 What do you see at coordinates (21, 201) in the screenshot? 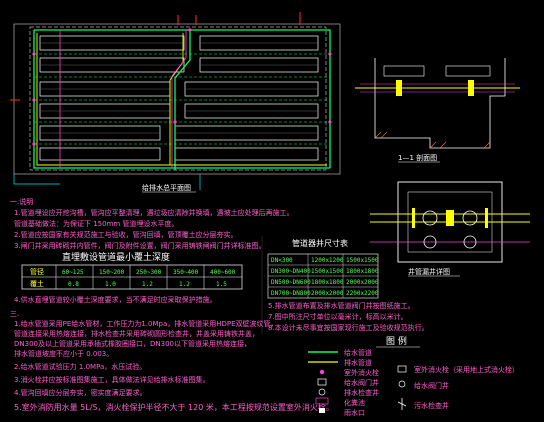
I see `notes-heading: 一.说明` at bounding box center [21, 201].